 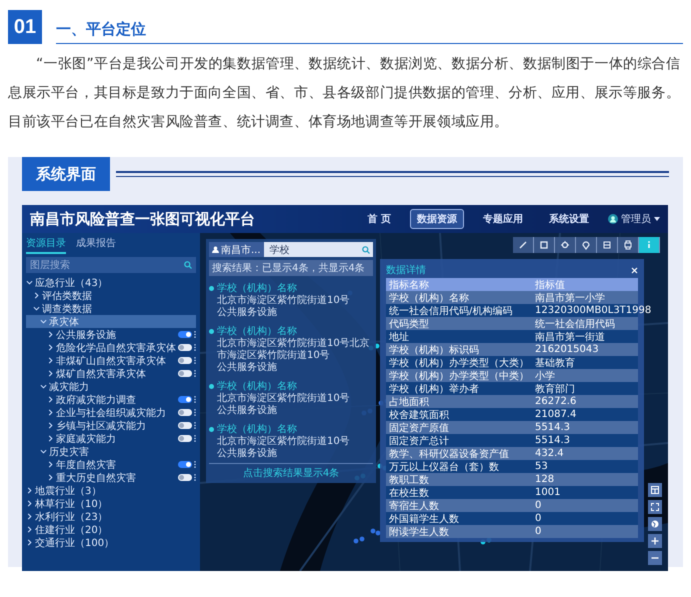 I want to click on user-avatar-icon, so click(x=613, y=219).